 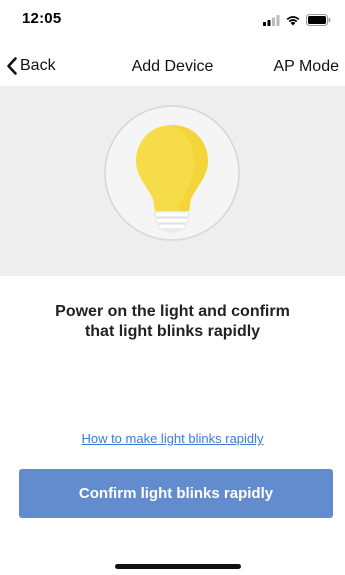 I want to click on confirm-button: Confirm light blinks rapidly, so click(x=176, y=493).